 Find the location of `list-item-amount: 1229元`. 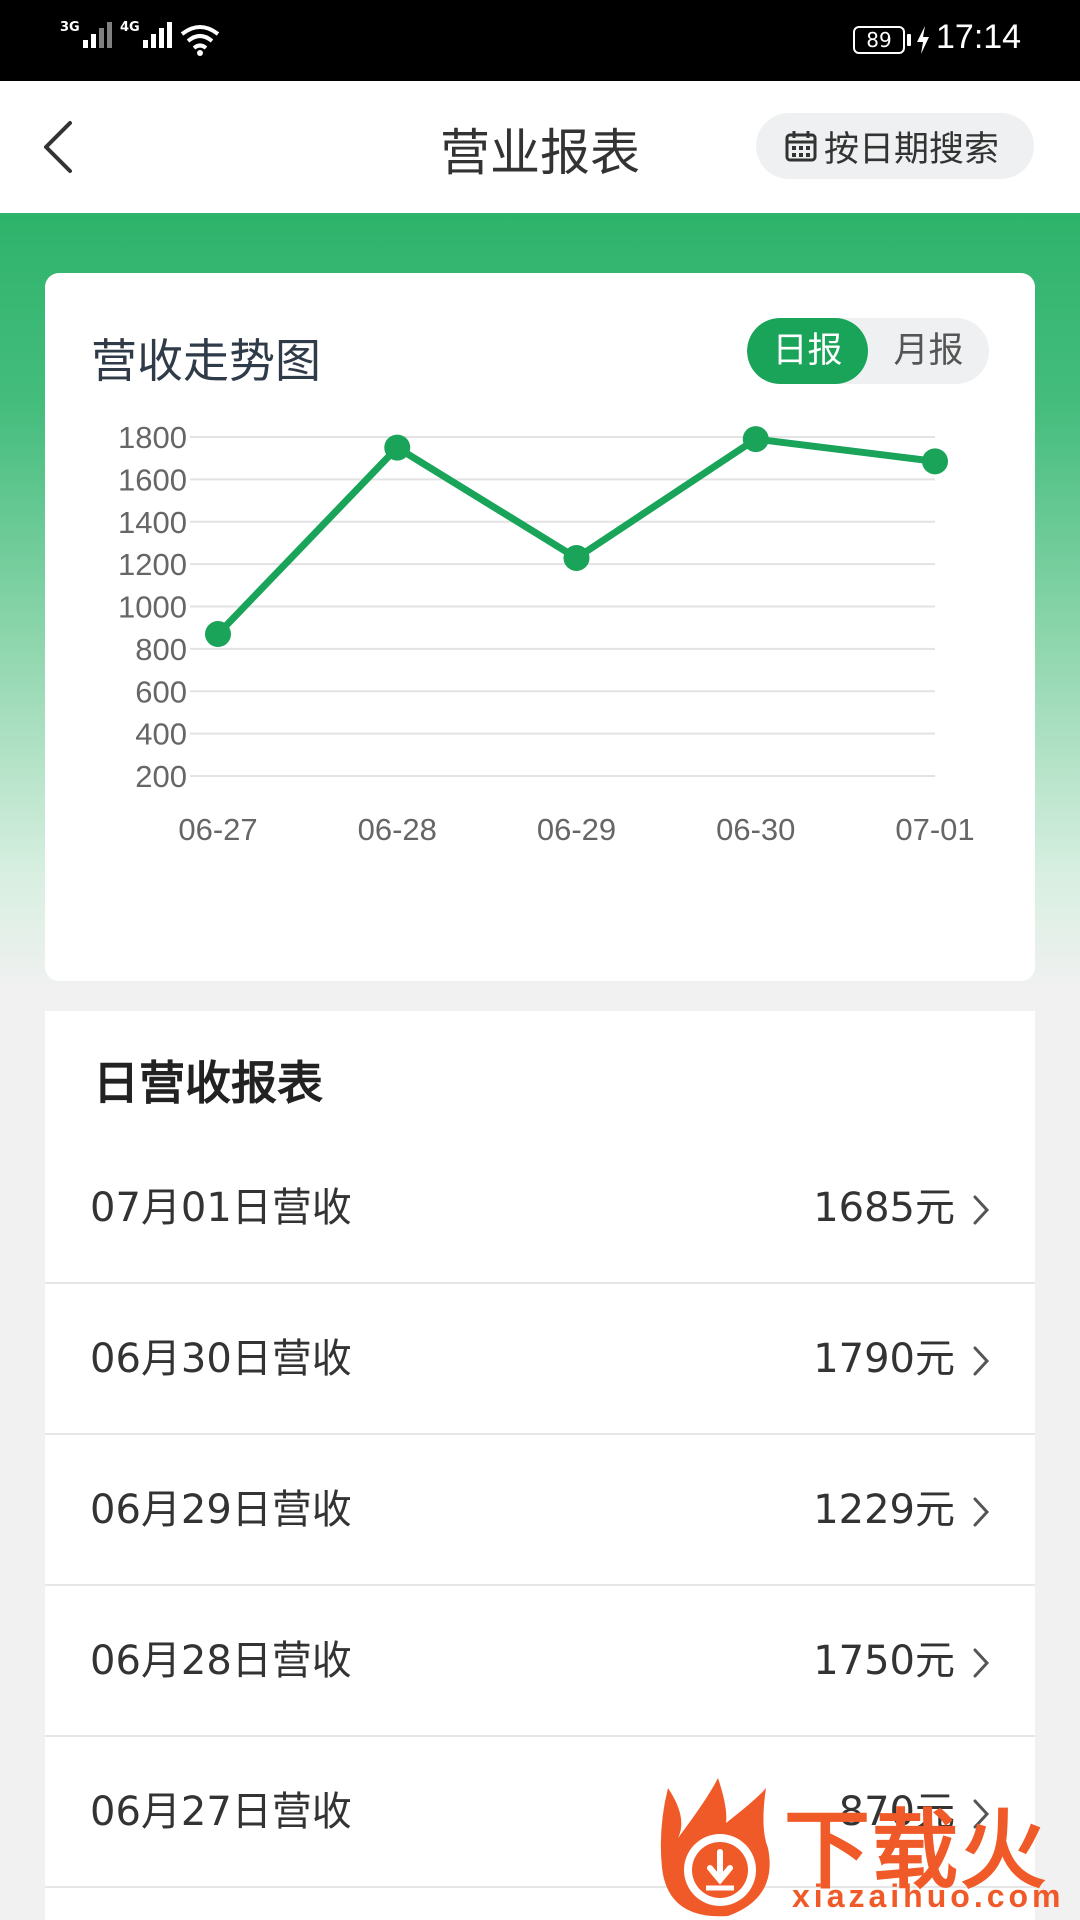

list-item-amount: 1229元 is located at coordinates (884, 1510).